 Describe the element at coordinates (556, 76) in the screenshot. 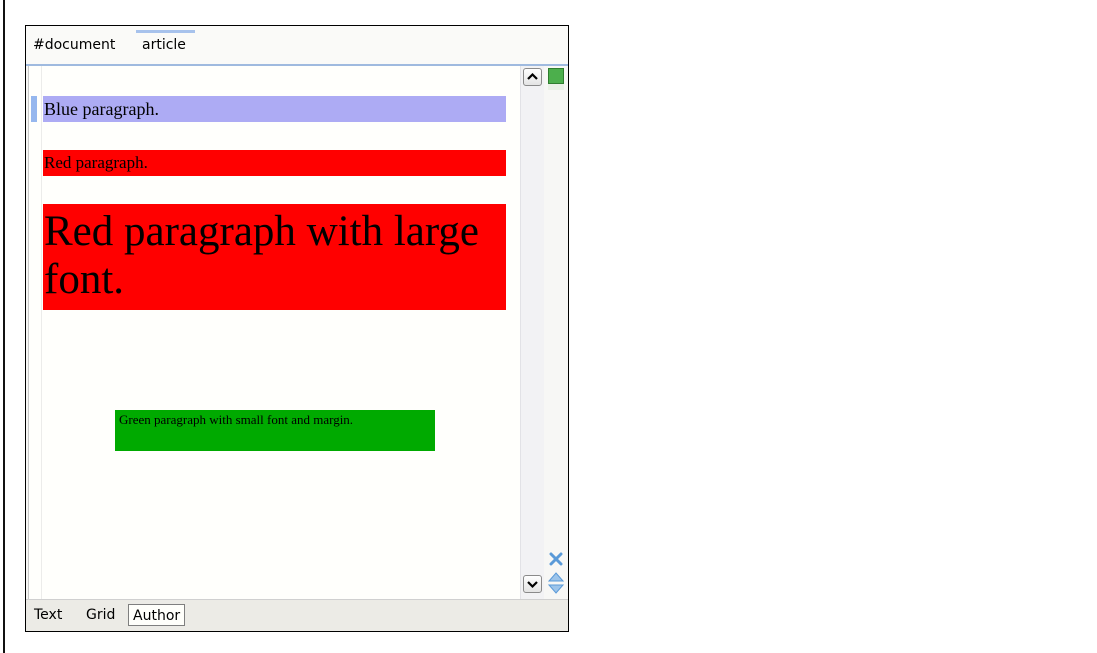

I see `document-status-indicator` at that location.